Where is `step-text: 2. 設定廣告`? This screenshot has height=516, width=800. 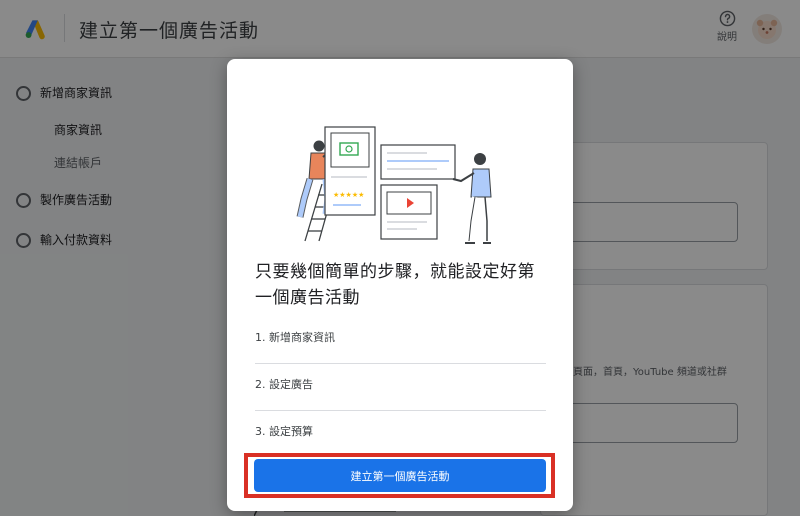
step-text: 2. 設定廣告 is located at coordinates (284, 384).